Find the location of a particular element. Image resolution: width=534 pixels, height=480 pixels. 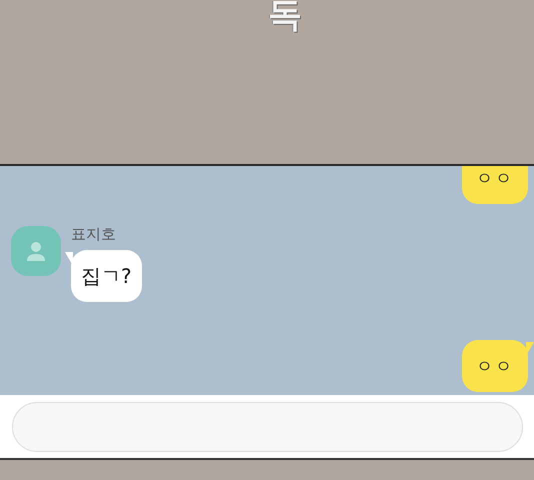

message-input is located at coordinates (267, 427).